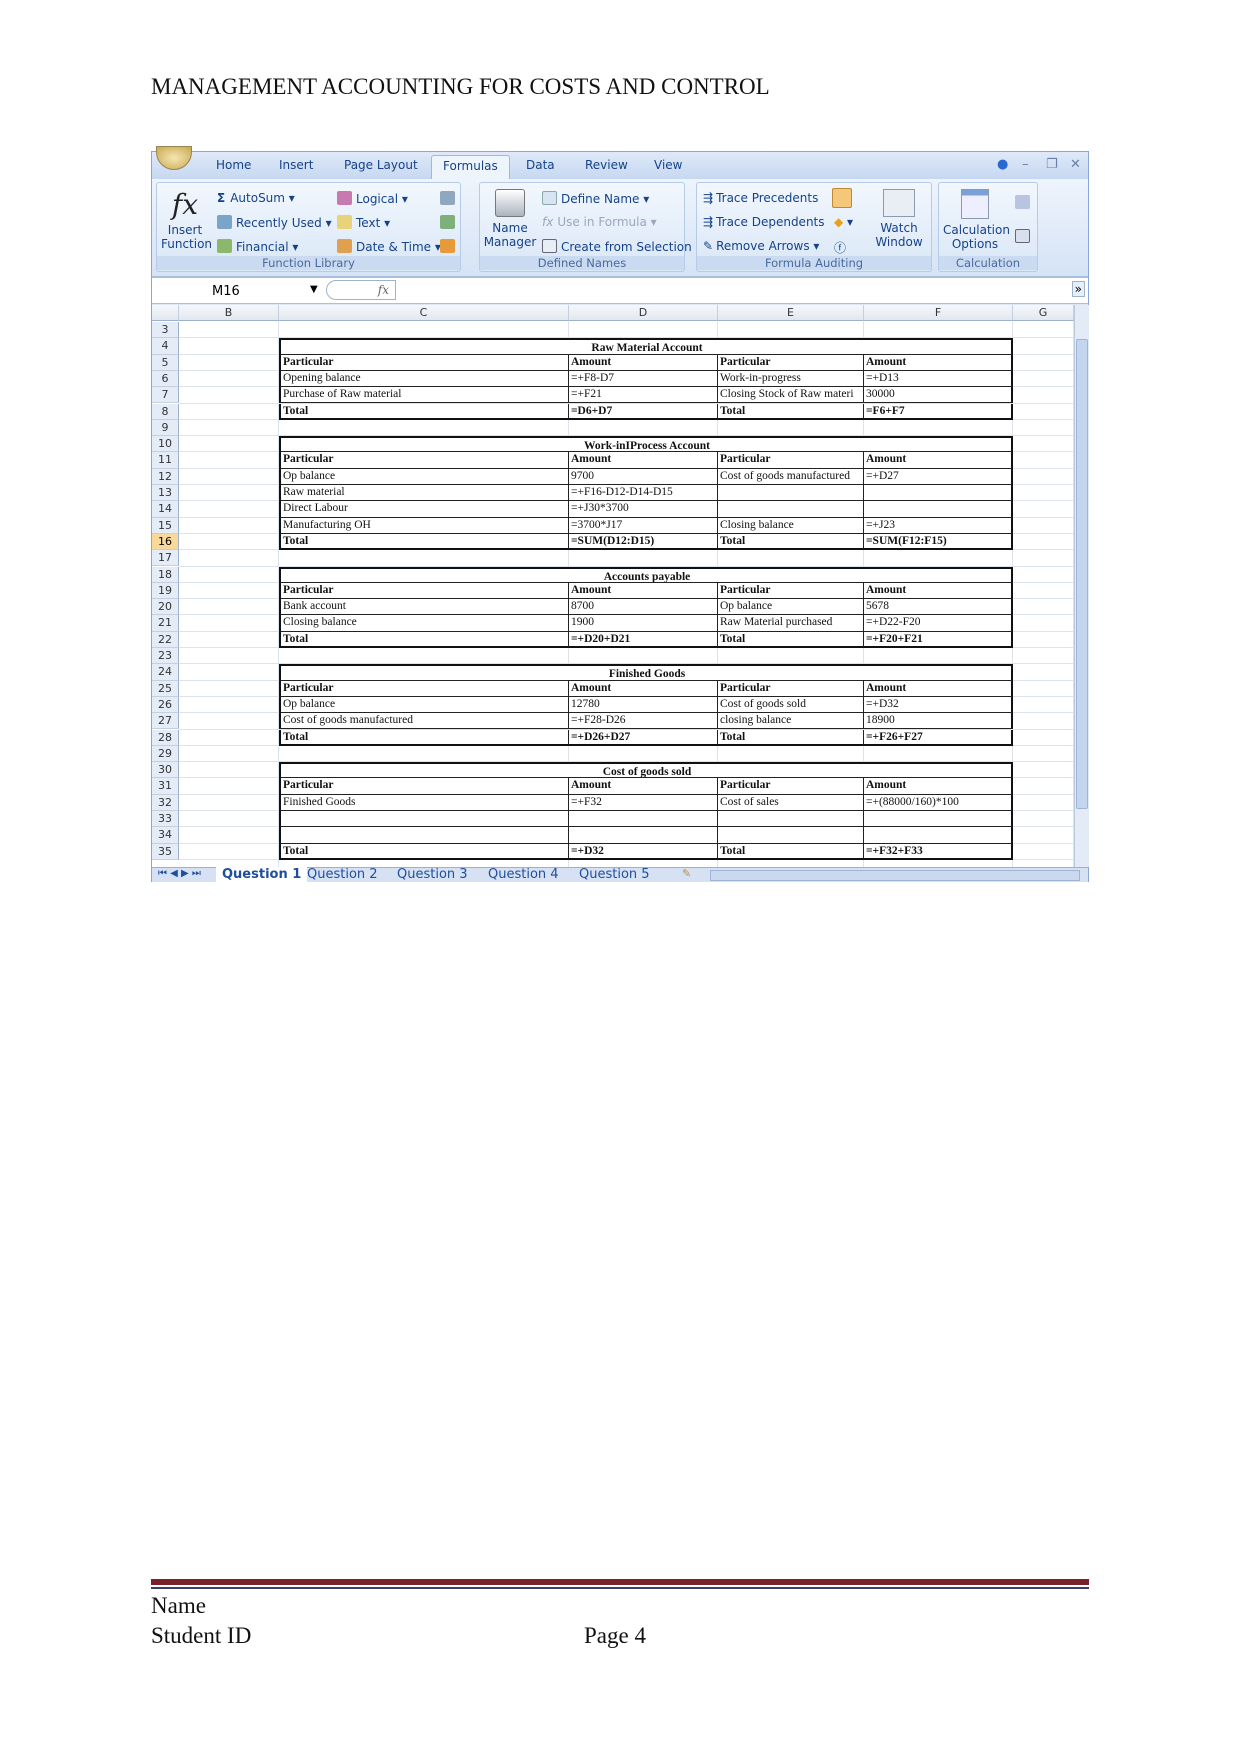  I want to click on row-header: 17, so click(165, 558).